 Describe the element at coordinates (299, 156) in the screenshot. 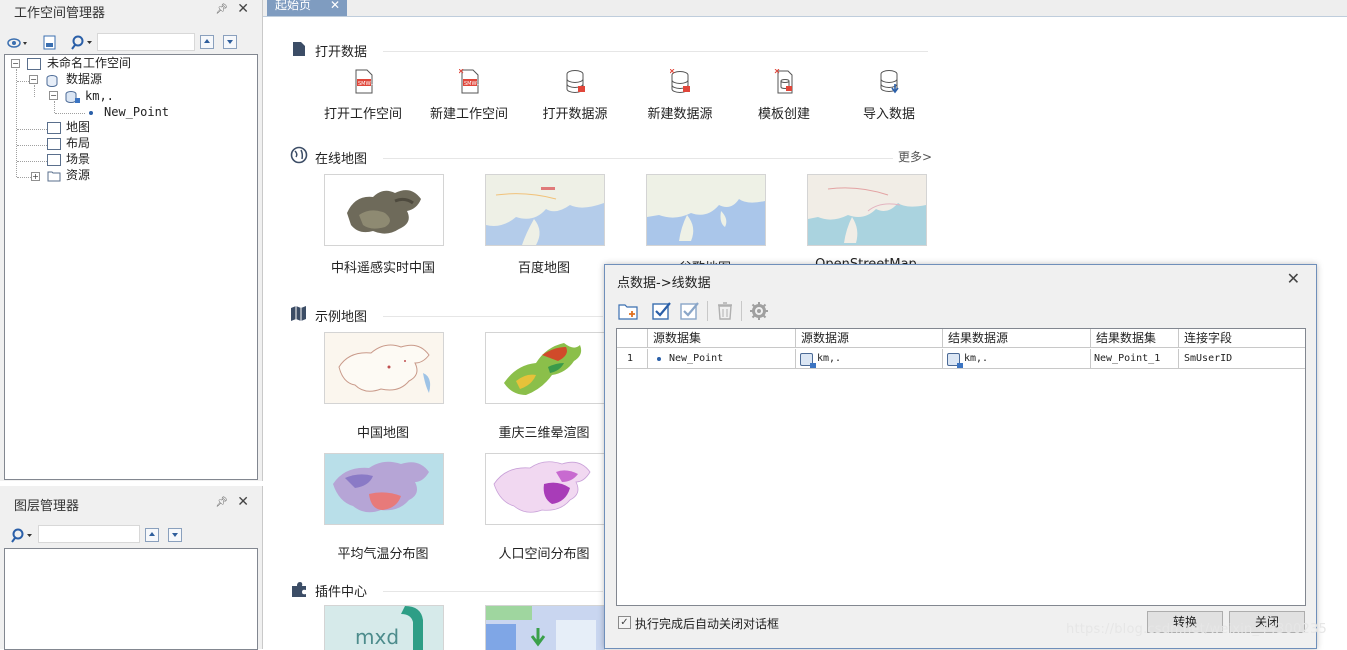

I see `globe-icon` at that location.